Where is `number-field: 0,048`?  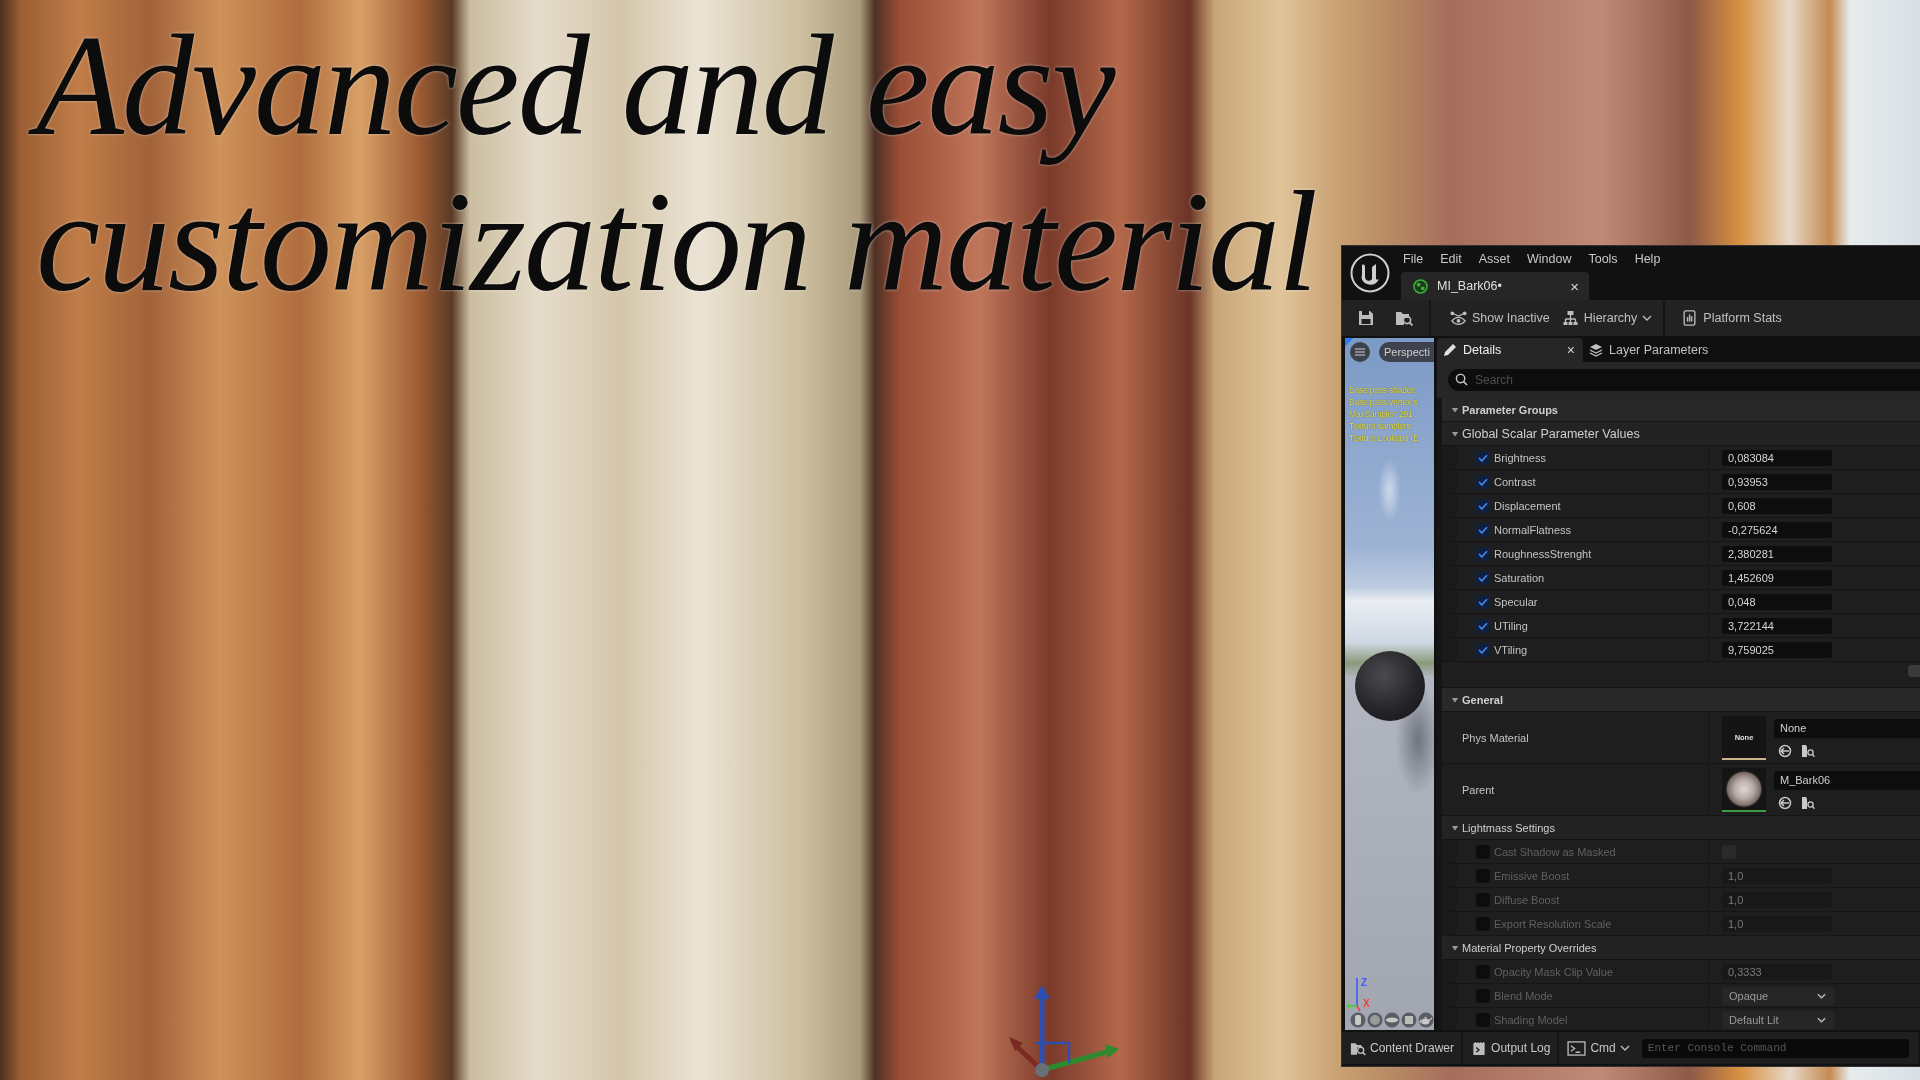 number-field: 0,048 is located at coordinates (1777, 601).